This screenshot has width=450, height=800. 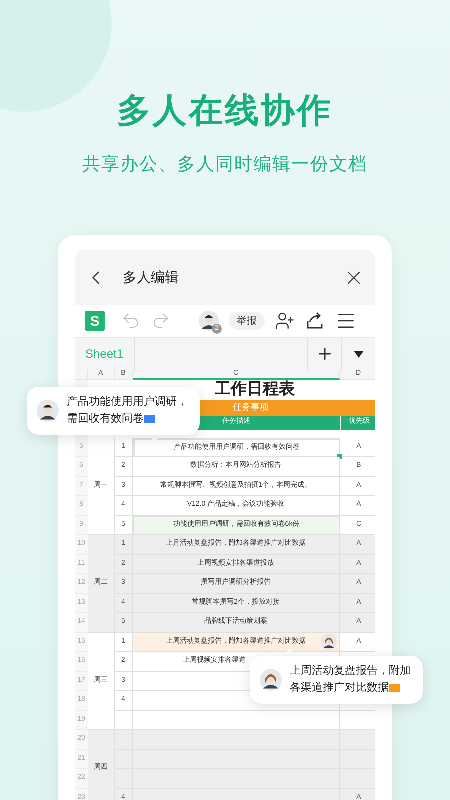 I want to click on headline: 多人在线协作, so click(x=225, y=111).